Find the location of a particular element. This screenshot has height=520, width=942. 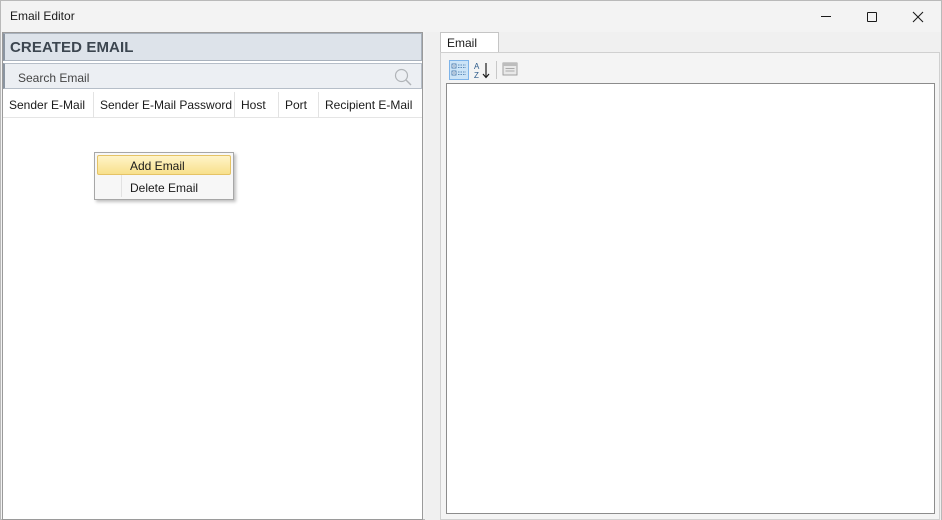

column-header-sender-password: Sender E-Mail Password is located at coordinates (164, 105).